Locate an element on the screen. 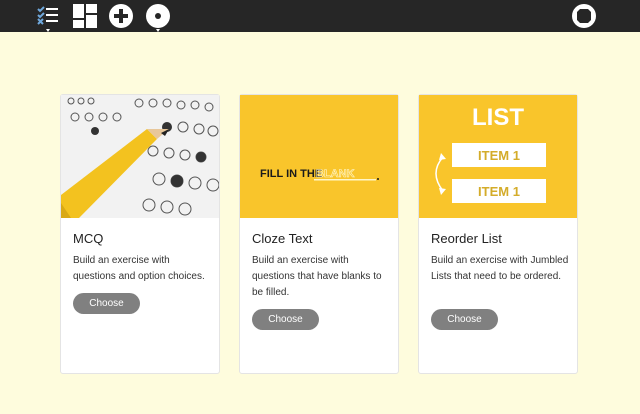 Image resolution: width=640 pixels, height=414 pixels. card-title: MCQ is located at coordinates (88, 238).